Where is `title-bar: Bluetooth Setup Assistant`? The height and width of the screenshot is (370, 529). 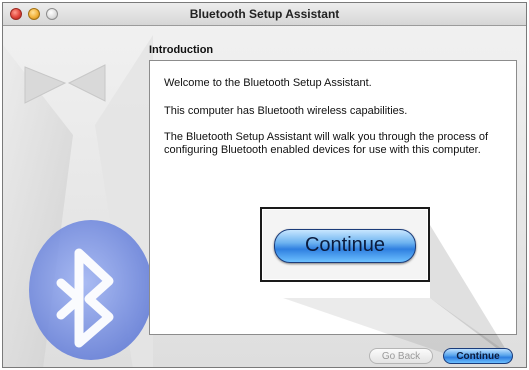 title-bar: Bluetooth Setup Assistant is located at coordinates (264, 14).